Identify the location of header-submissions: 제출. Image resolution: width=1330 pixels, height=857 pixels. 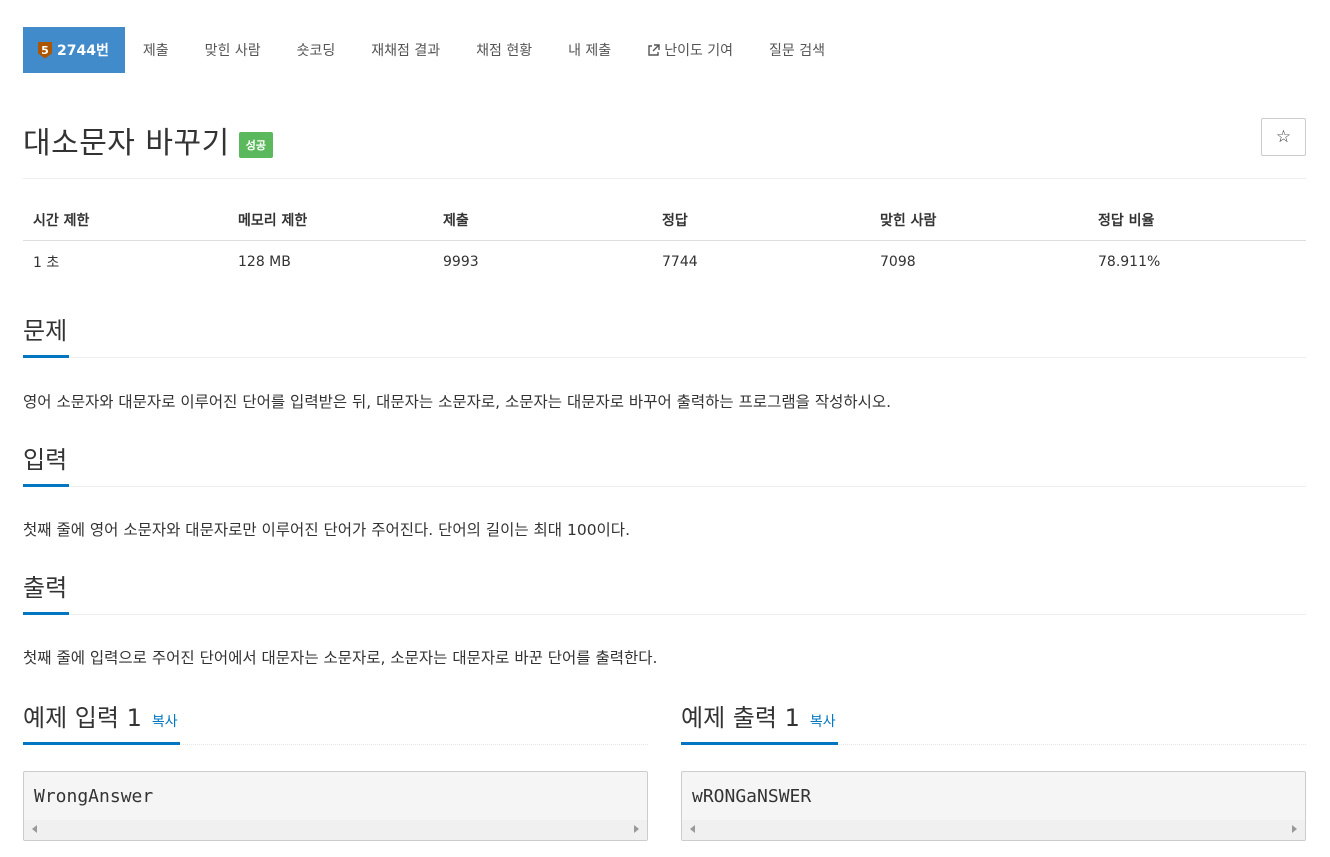
(456, 221).